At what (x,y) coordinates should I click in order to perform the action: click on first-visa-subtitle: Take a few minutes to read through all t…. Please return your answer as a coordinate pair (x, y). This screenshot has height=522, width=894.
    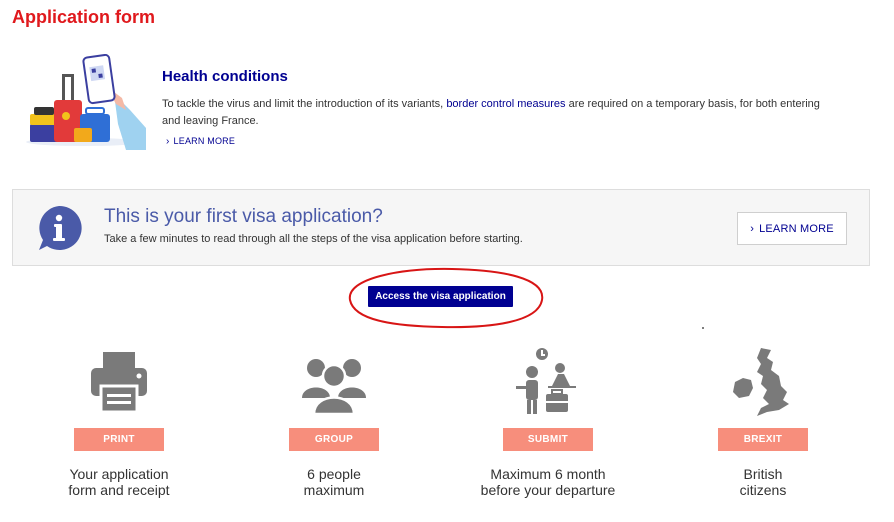
    Looking at the image, I should click on (313, 239).